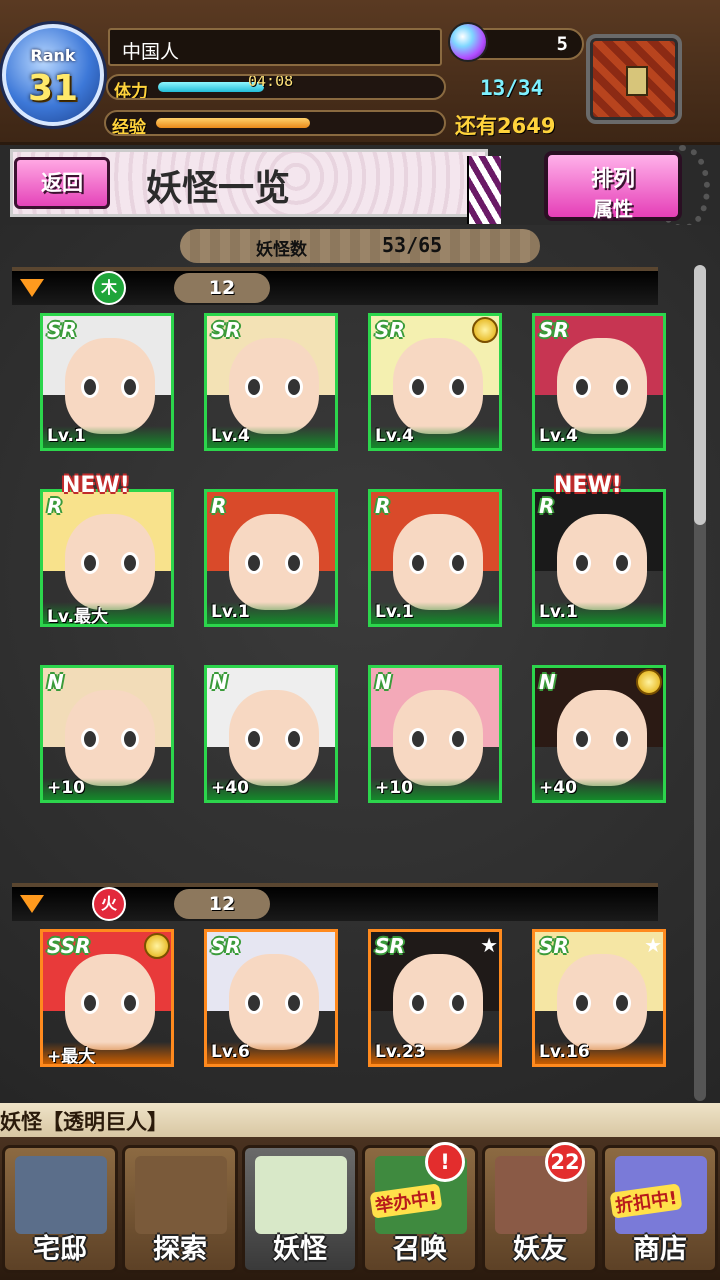 This screenshot has width=720, height=1280. Describe the element at coordinates (69, 946) in the screenshot. I see `rarity-label: SSR` at that location.